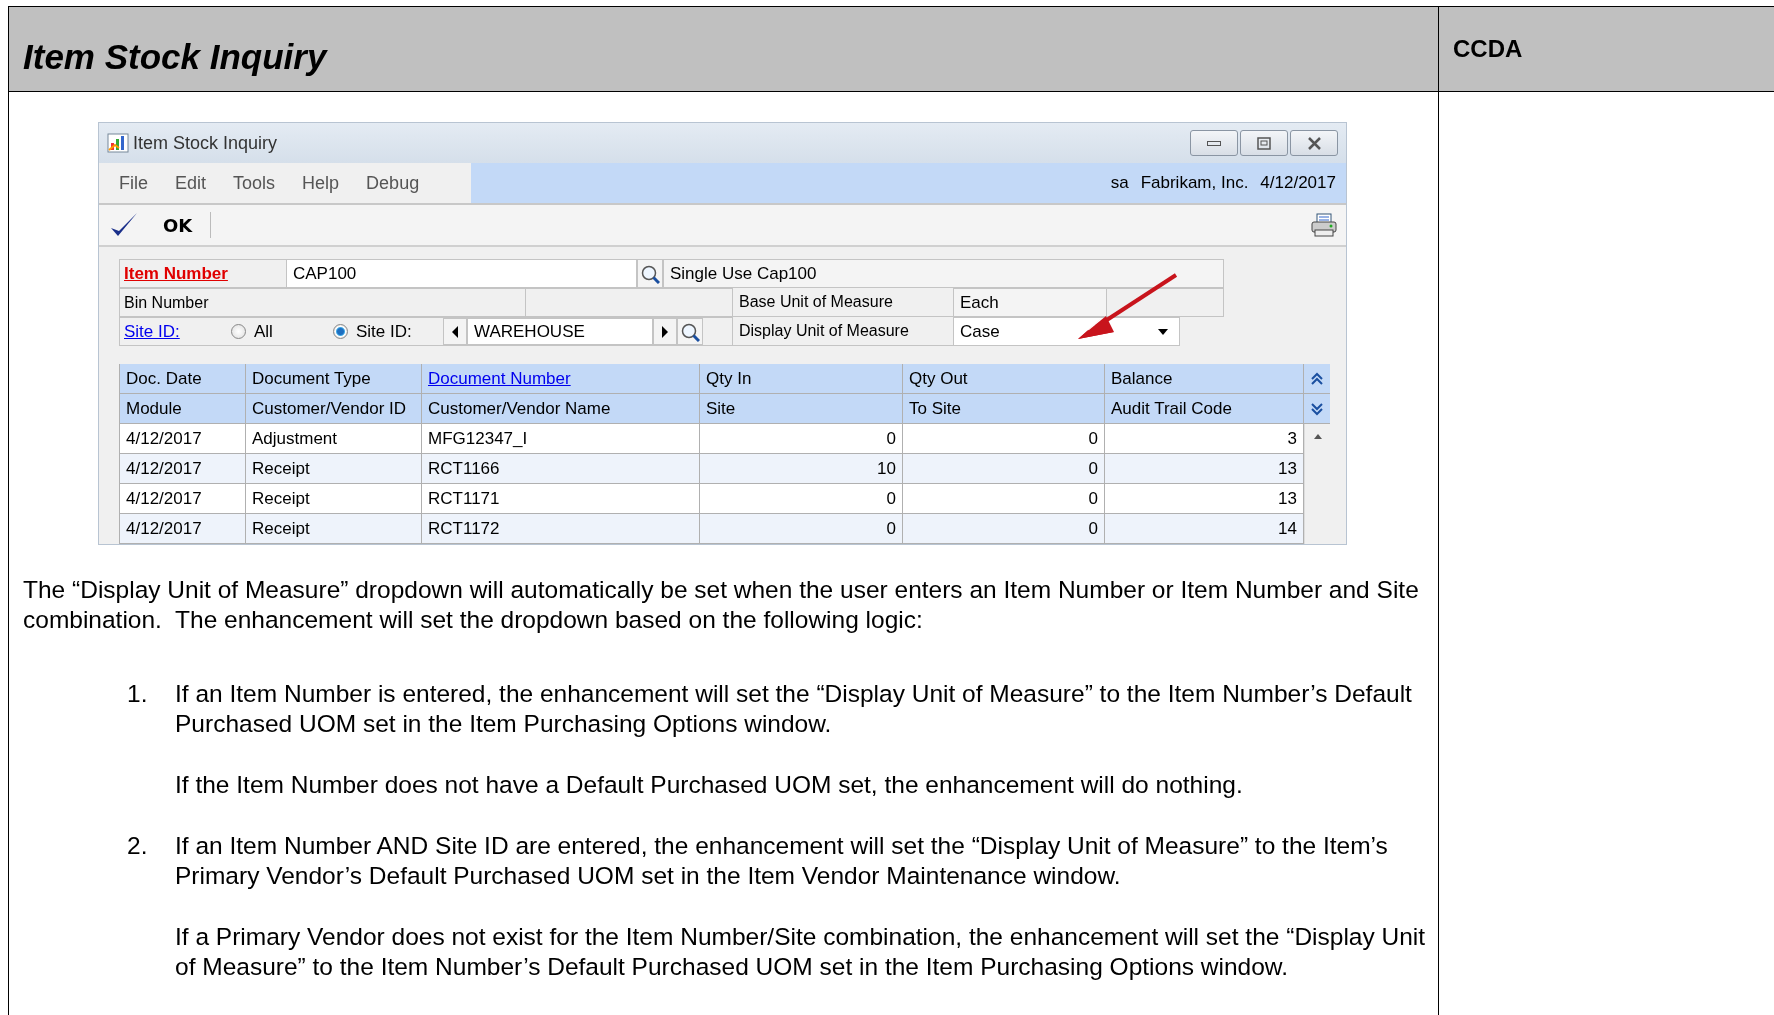  I want to click on list-paragraph: If a Primary Vendor does not exist for the Item Number/Site combination, the enhancement will set the “Display Unit of Measure” to the Item Number’s Default Purchased UOM set in the Item Purchasing Options window., so click(800, 952).